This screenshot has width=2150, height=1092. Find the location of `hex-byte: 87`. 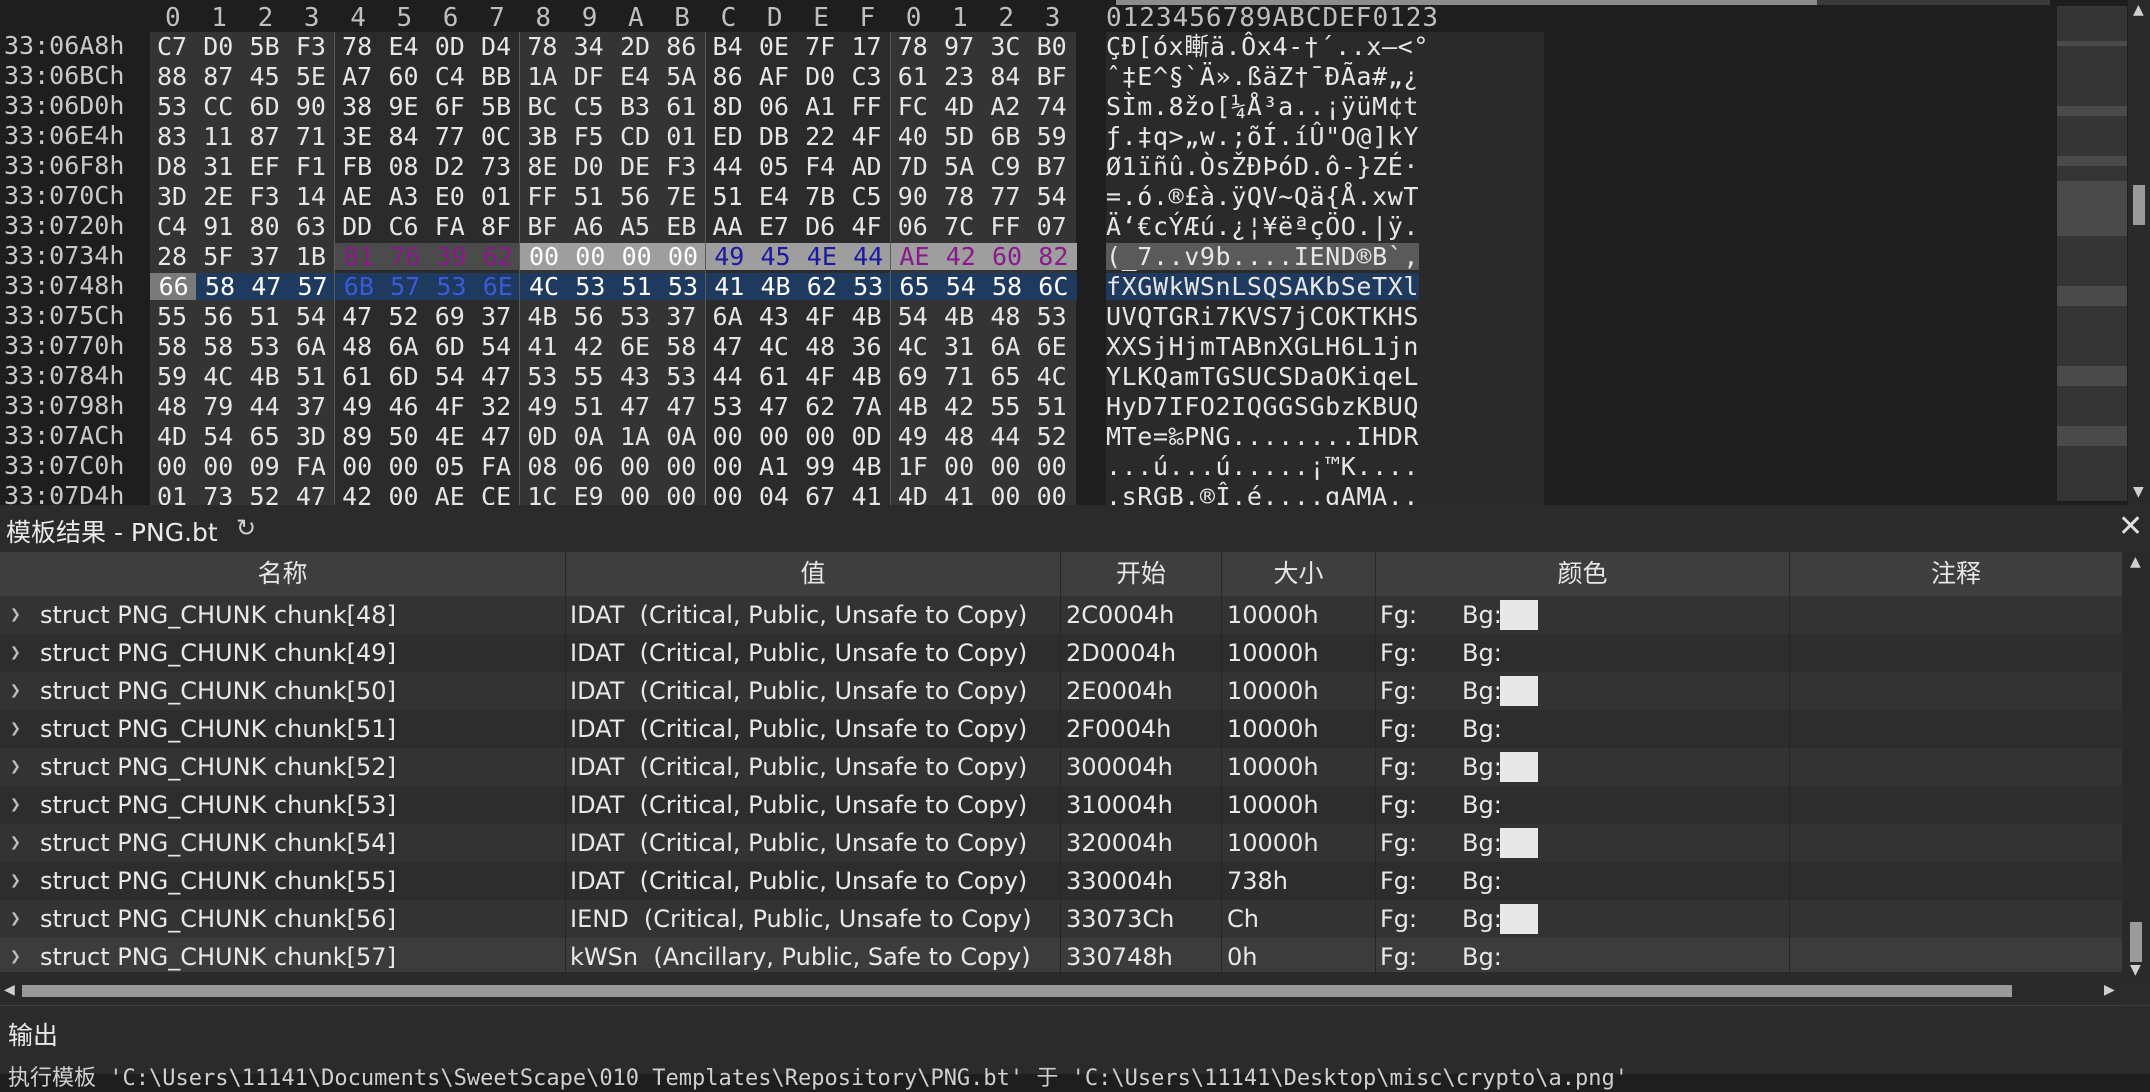

hex-byte: 87 is located at coordinates (218, 76).